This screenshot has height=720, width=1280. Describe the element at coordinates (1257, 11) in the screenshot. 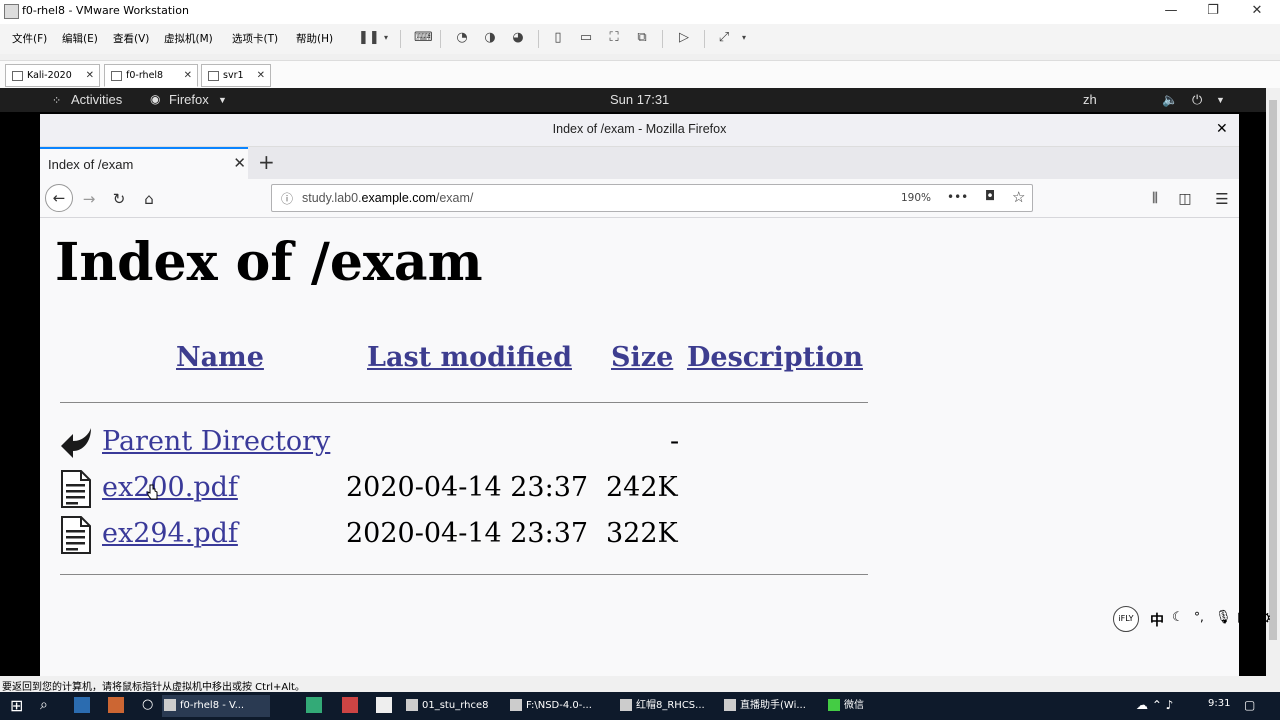

I see `close-window-button: ✕` at that location.